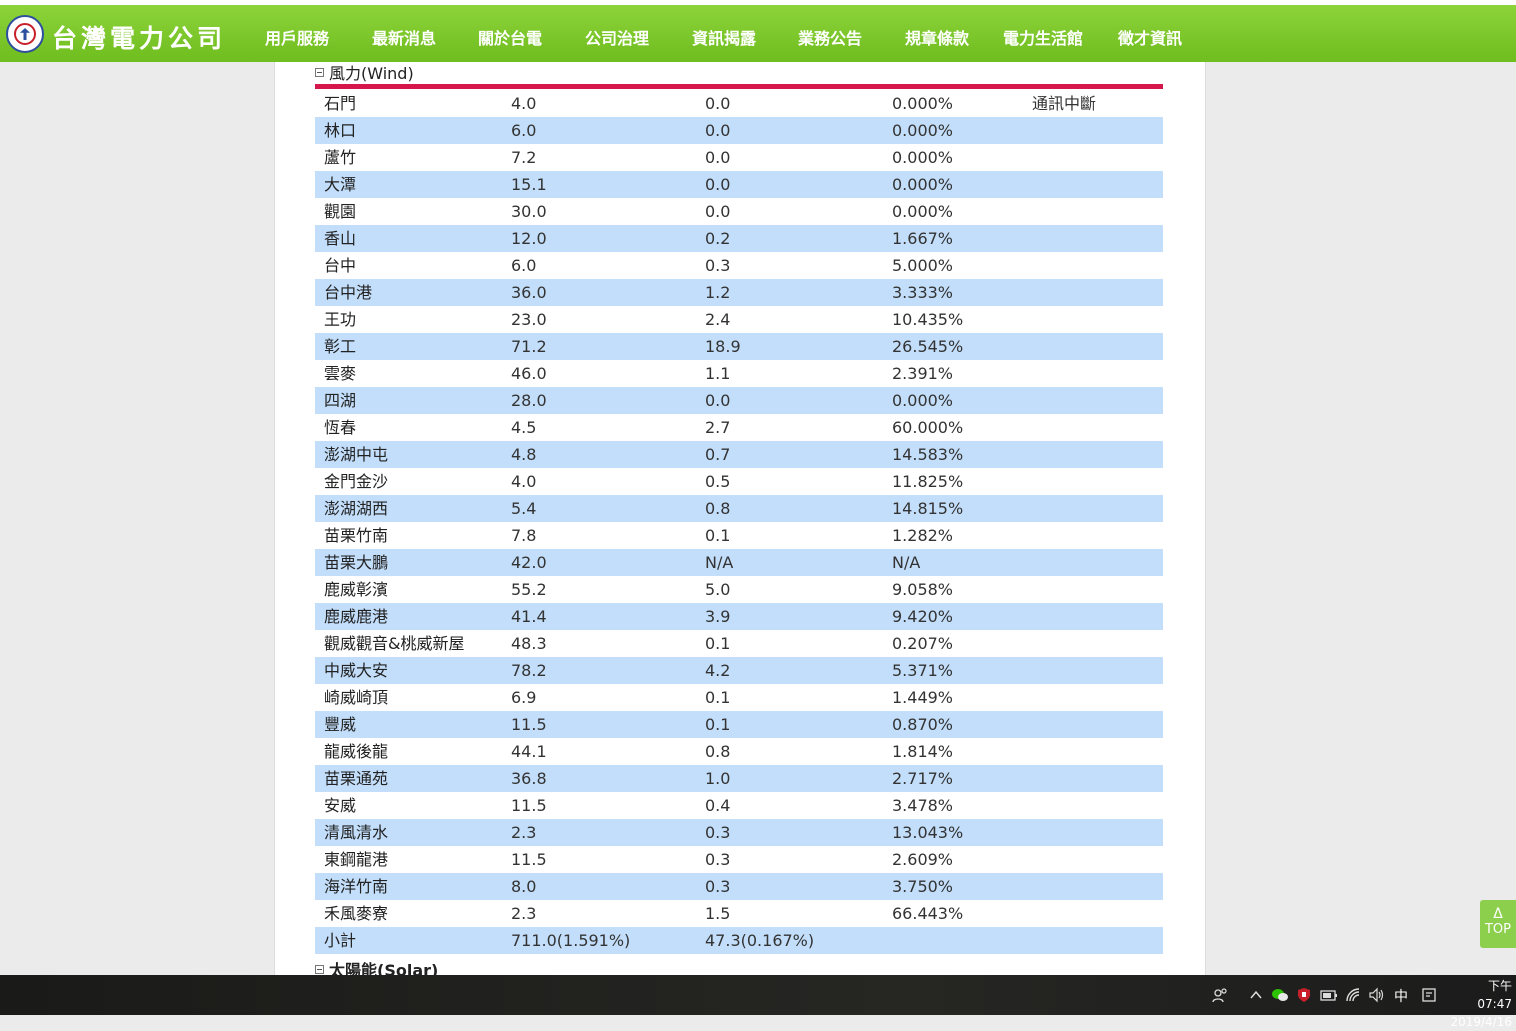 This screenshot has height=1031, width=1516. I want to click on utilization-cell: 14.815%, so click(953, 508).